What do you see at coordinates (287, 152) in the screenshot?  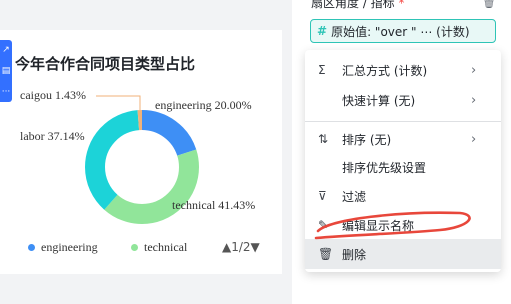 I see `panel-divider` at bounding box center [287, 152].